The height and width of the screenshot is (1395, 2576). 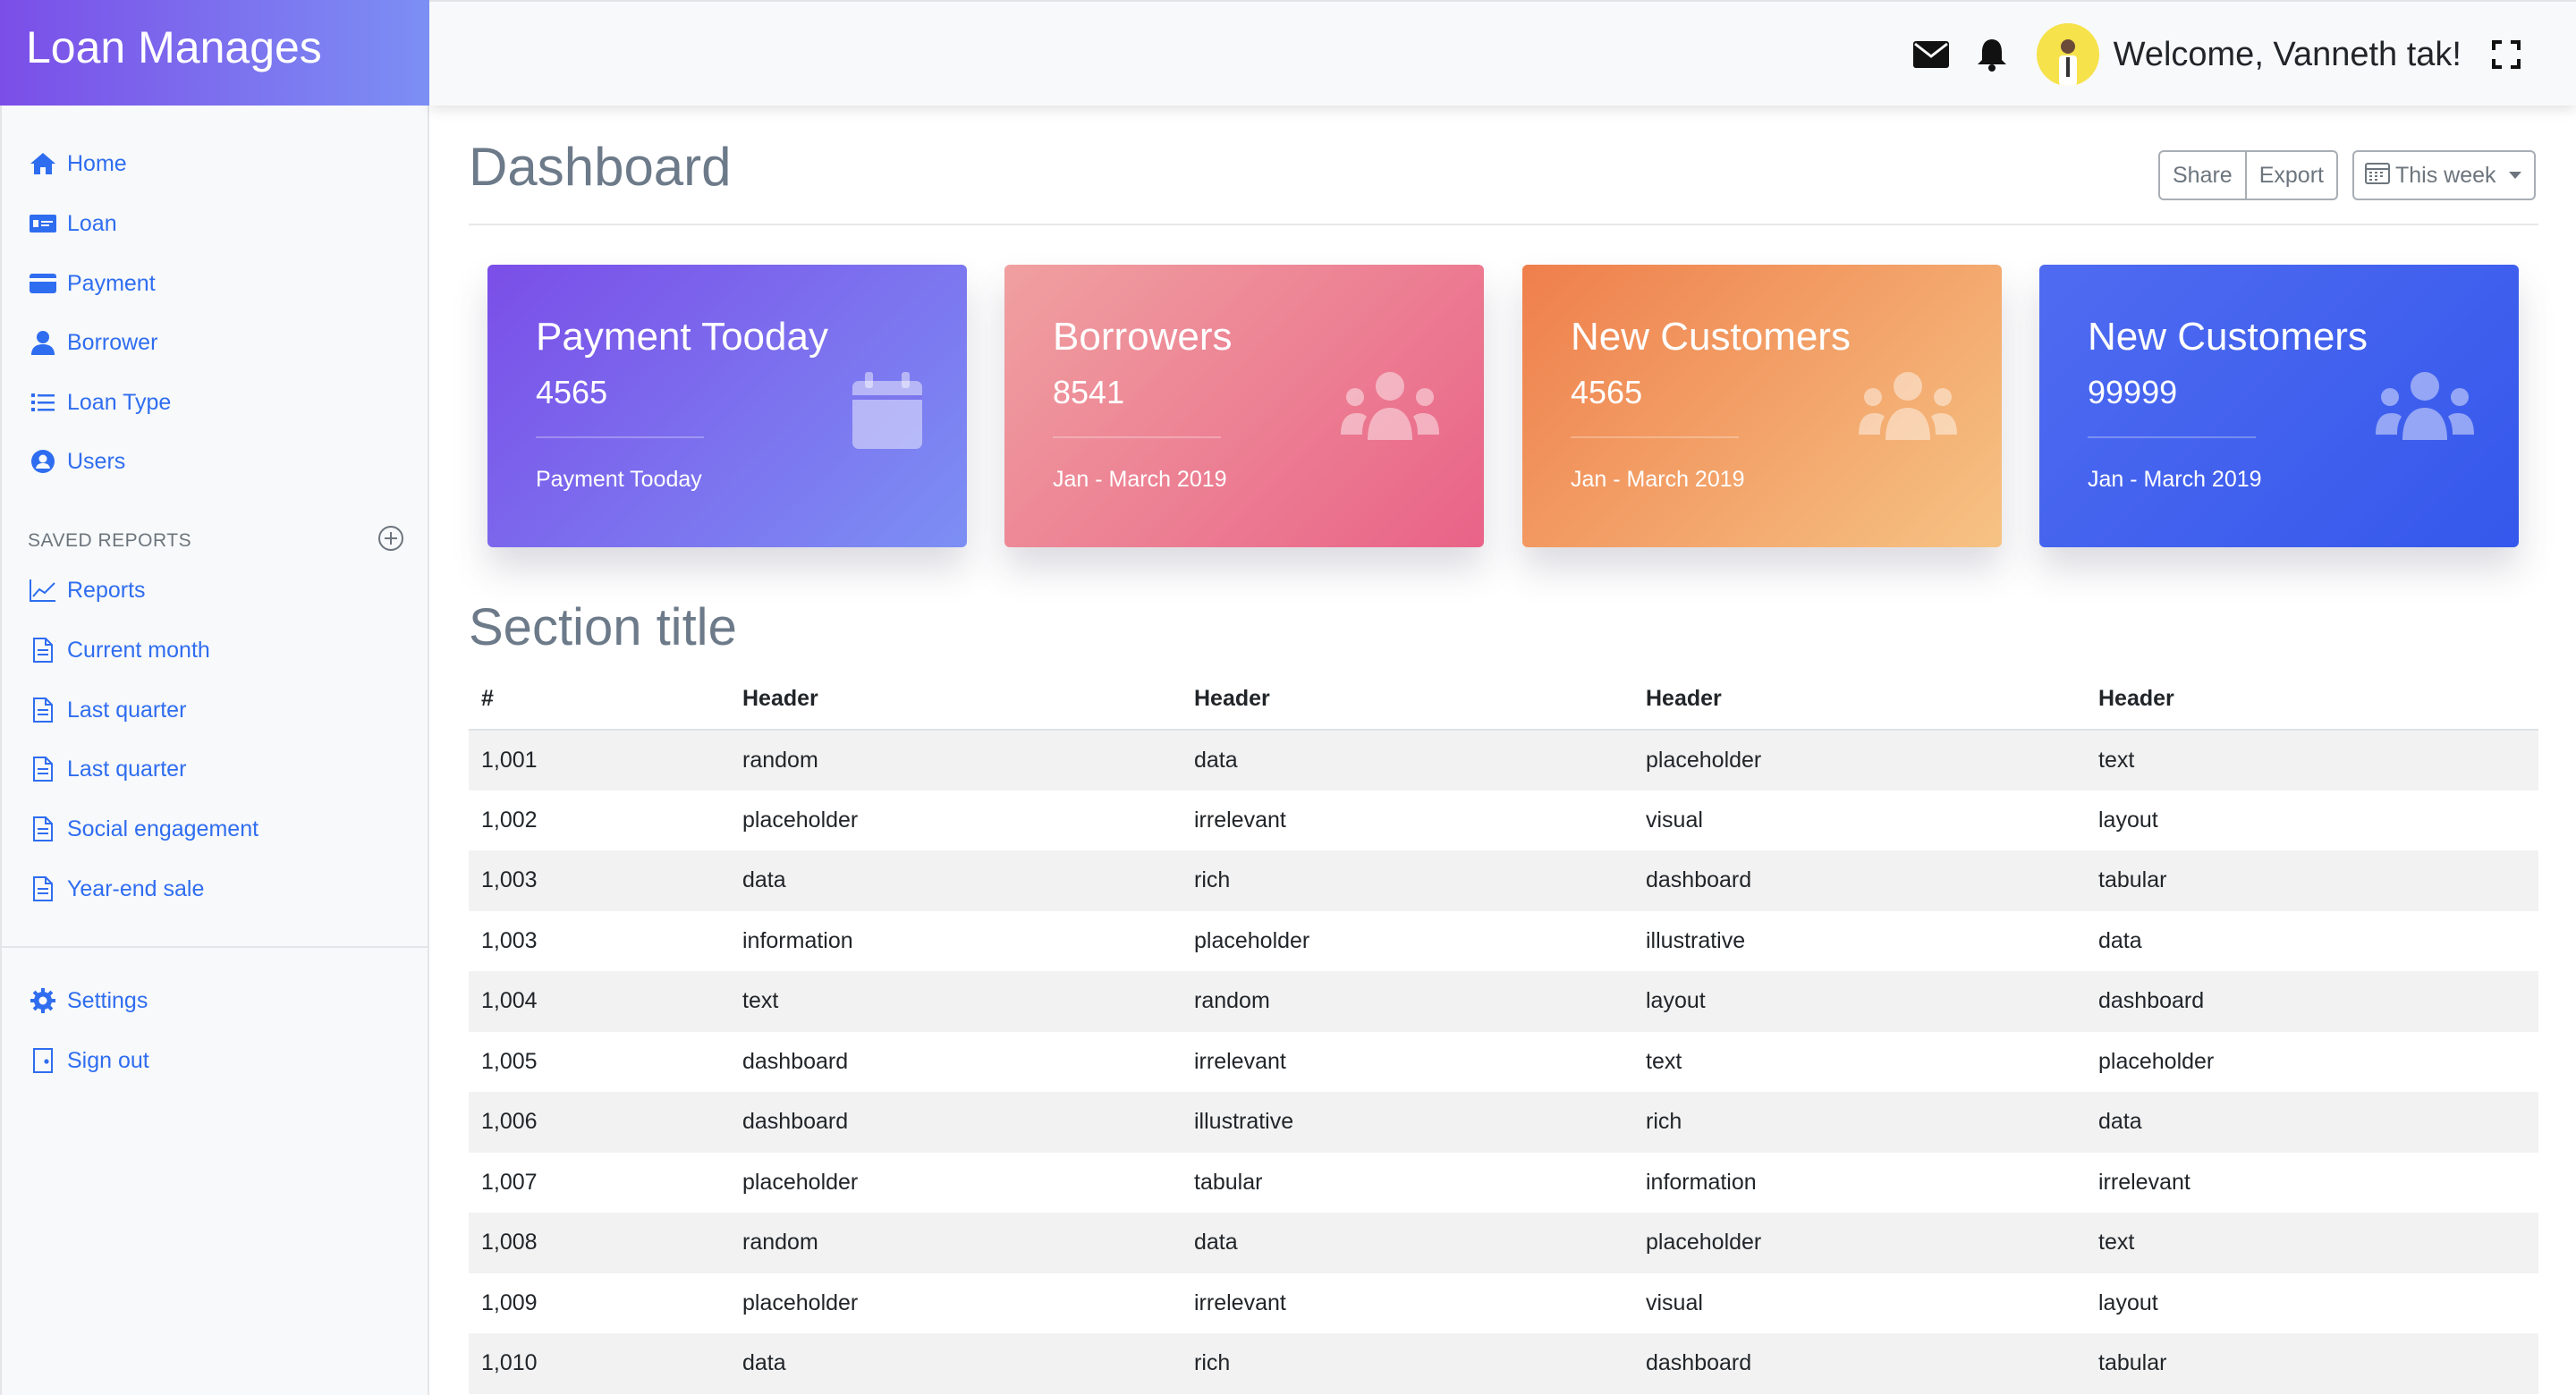 What do you see at coordinates (2279, 406) in the screenshot?
I see `stat-card-new-customers: New Customers 99999 Jan - March 2019` at bounding box center [2279, 406].